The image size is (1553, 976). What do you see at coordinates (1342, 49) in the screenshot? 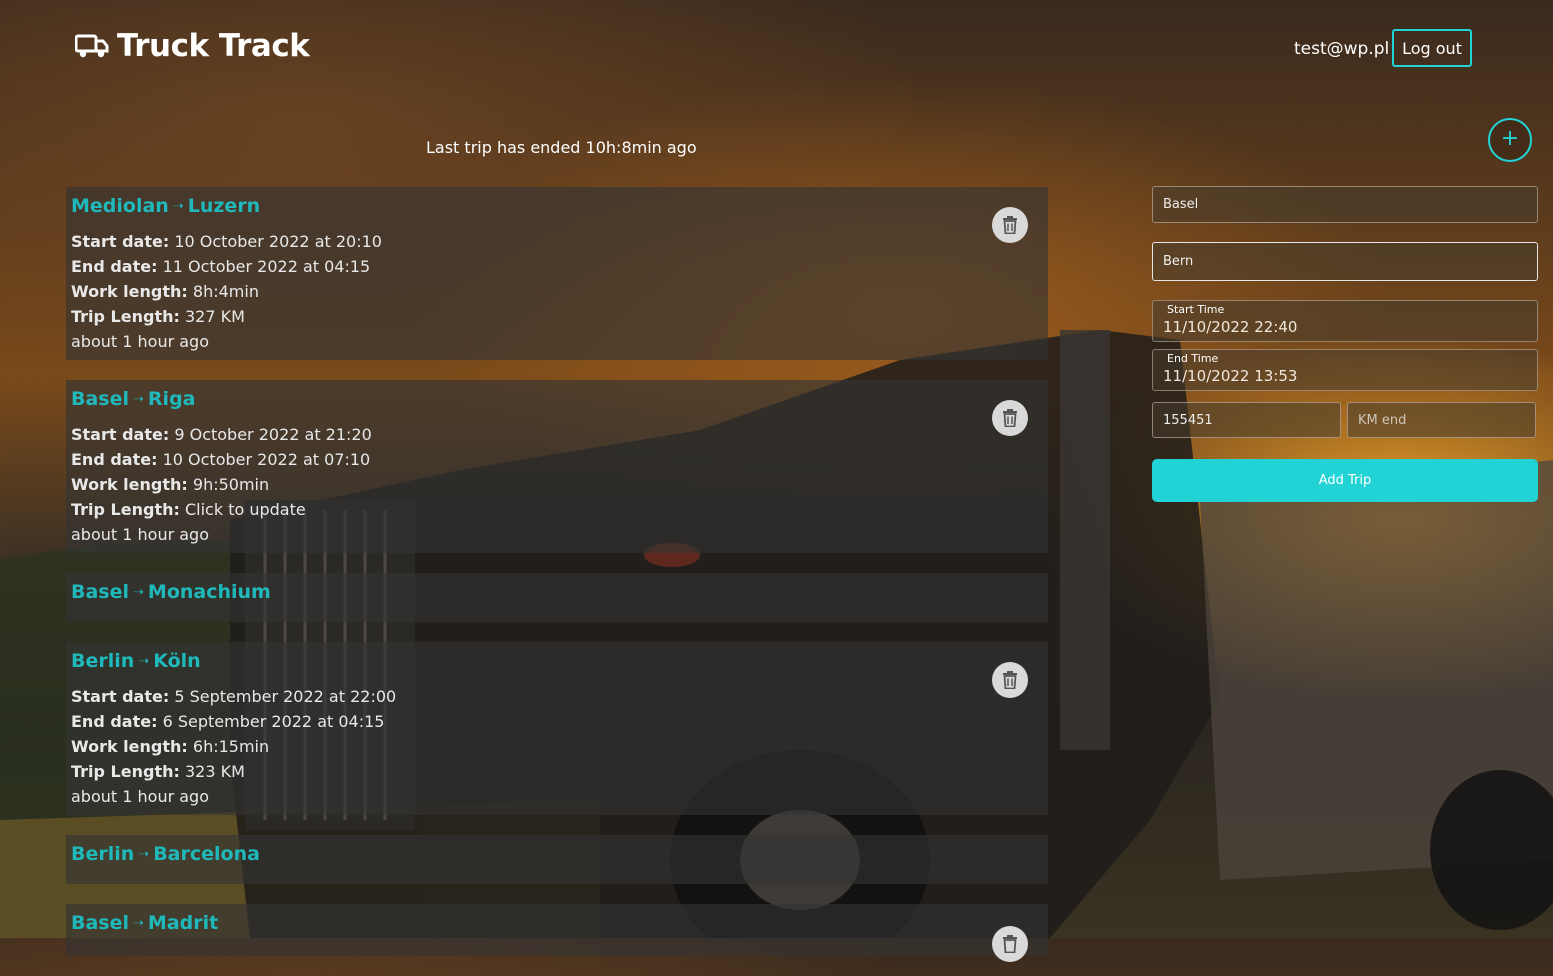
I see `user-email: test@wp.pl` at bounding box center [1342, 49].